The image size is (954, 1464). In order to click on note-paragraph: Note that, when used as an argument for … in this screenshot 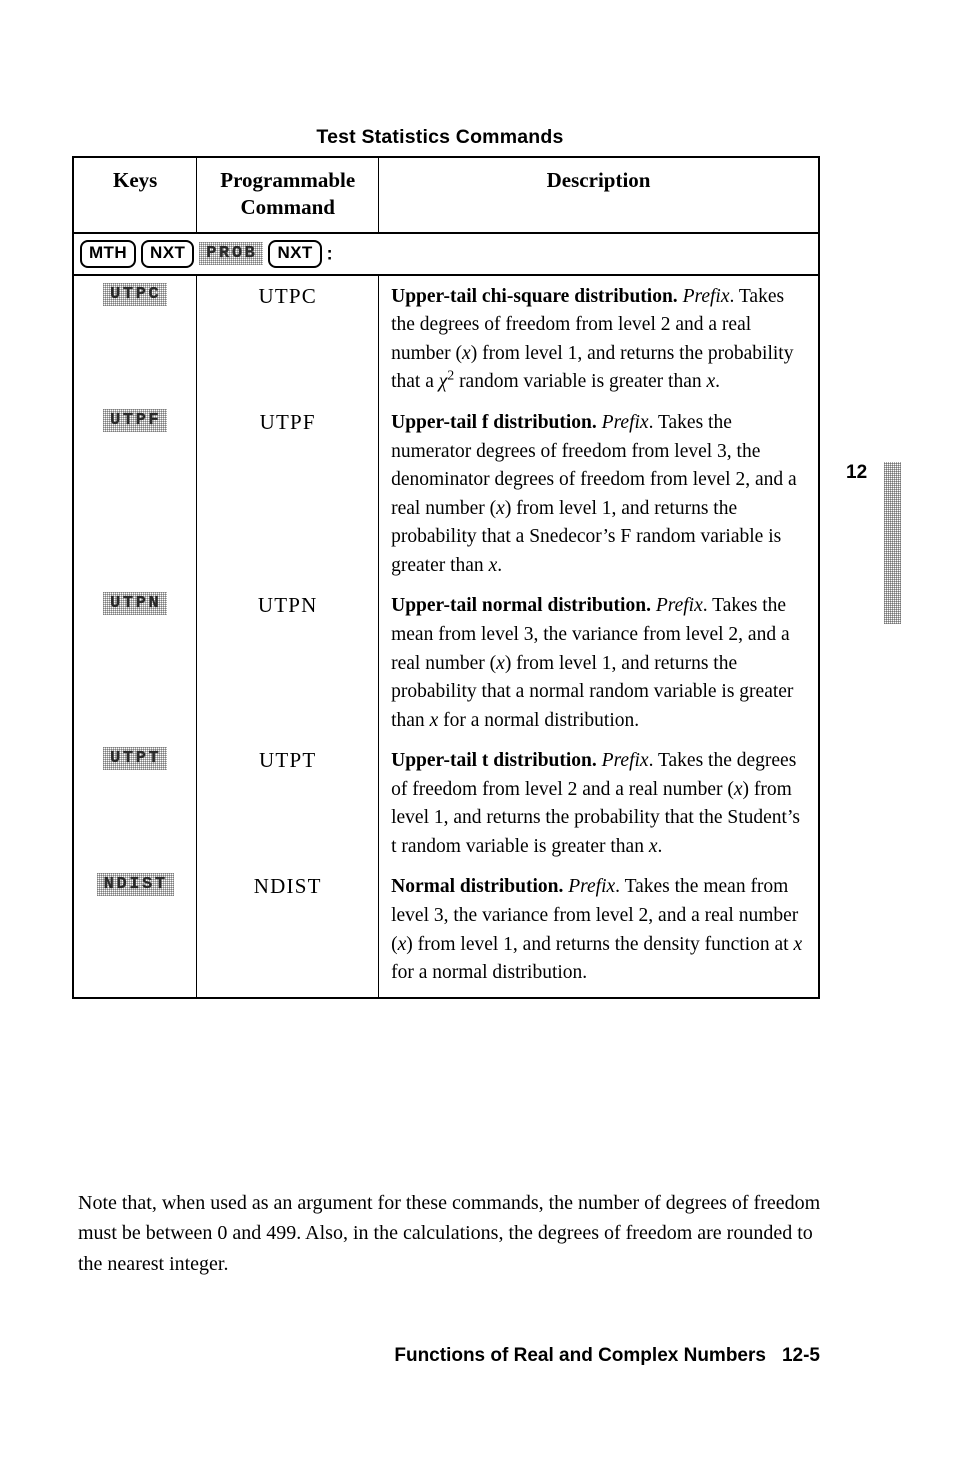, I will do `click(449, 1233)`.